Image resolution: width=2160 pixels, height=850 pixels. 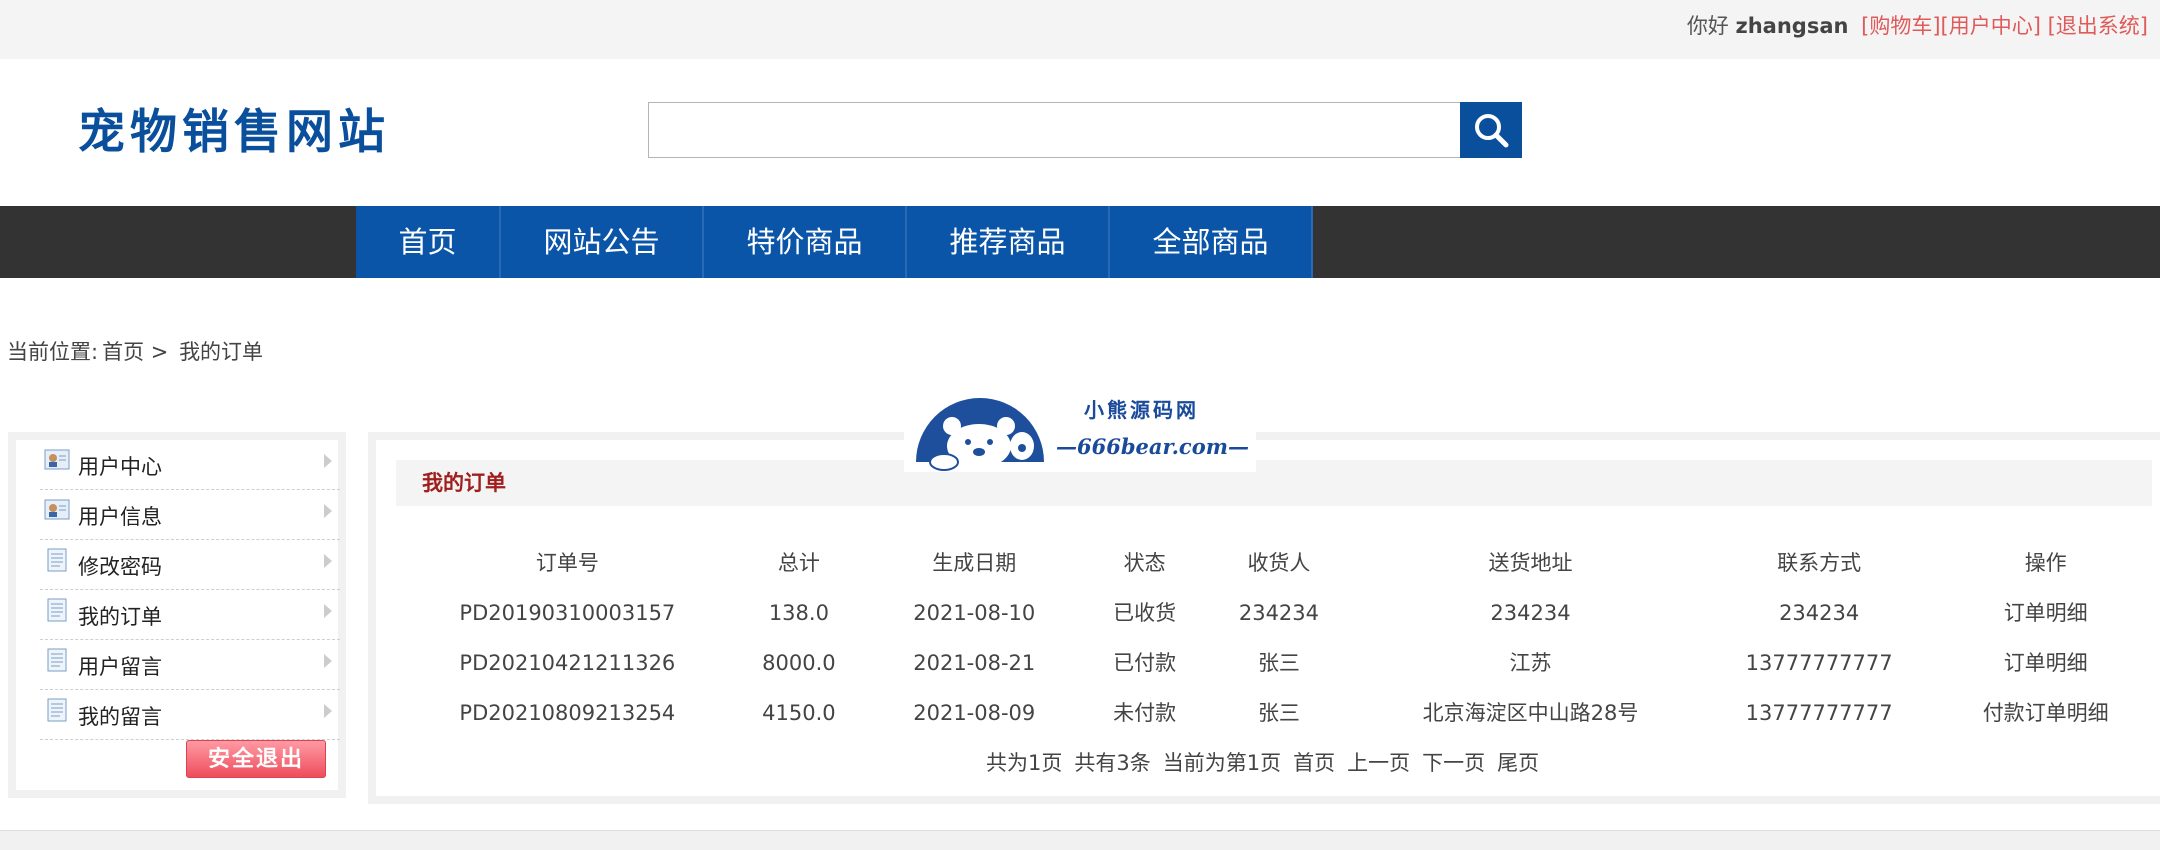 I want to click on cart-link: [购物车], so click(x=1900, y=26).